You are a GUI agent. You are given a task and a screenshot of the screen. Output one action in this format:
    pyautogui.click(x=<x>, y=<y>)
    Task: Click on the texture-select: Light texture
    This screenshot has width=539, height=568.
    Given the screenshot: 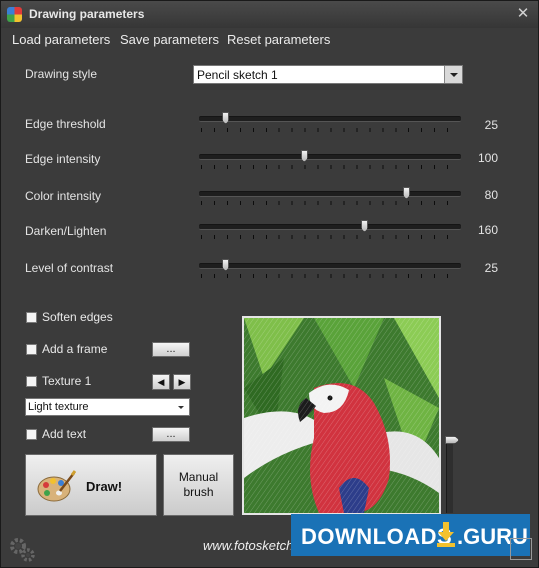 What is the action you would take?
    pyautogui.click(x=107, y=407)
    